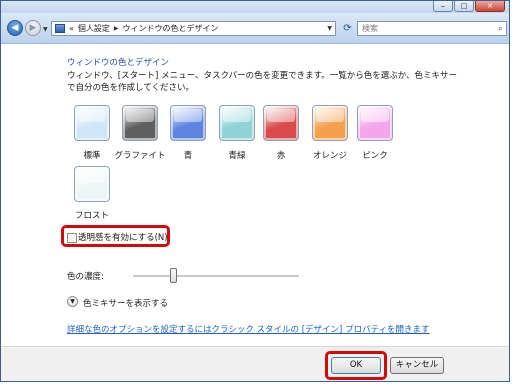 Image resolution: width=512 pixels, height=384 pixels. I want to click on control-panel-icon, so click(60, 28).